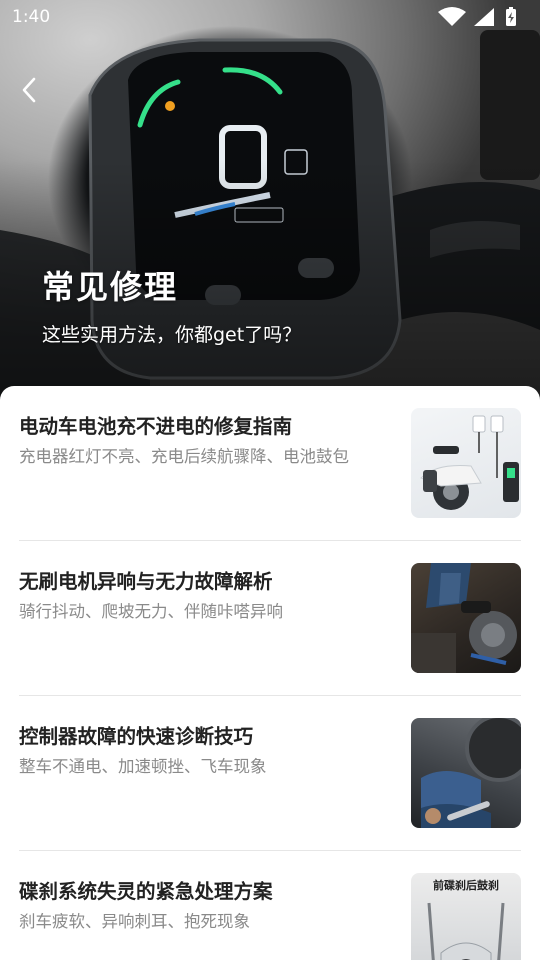  Describe the element at coordinates (156, 426) in the screenshot. I see `article-title: 电动车电池充不进电的修复指南` at that location.